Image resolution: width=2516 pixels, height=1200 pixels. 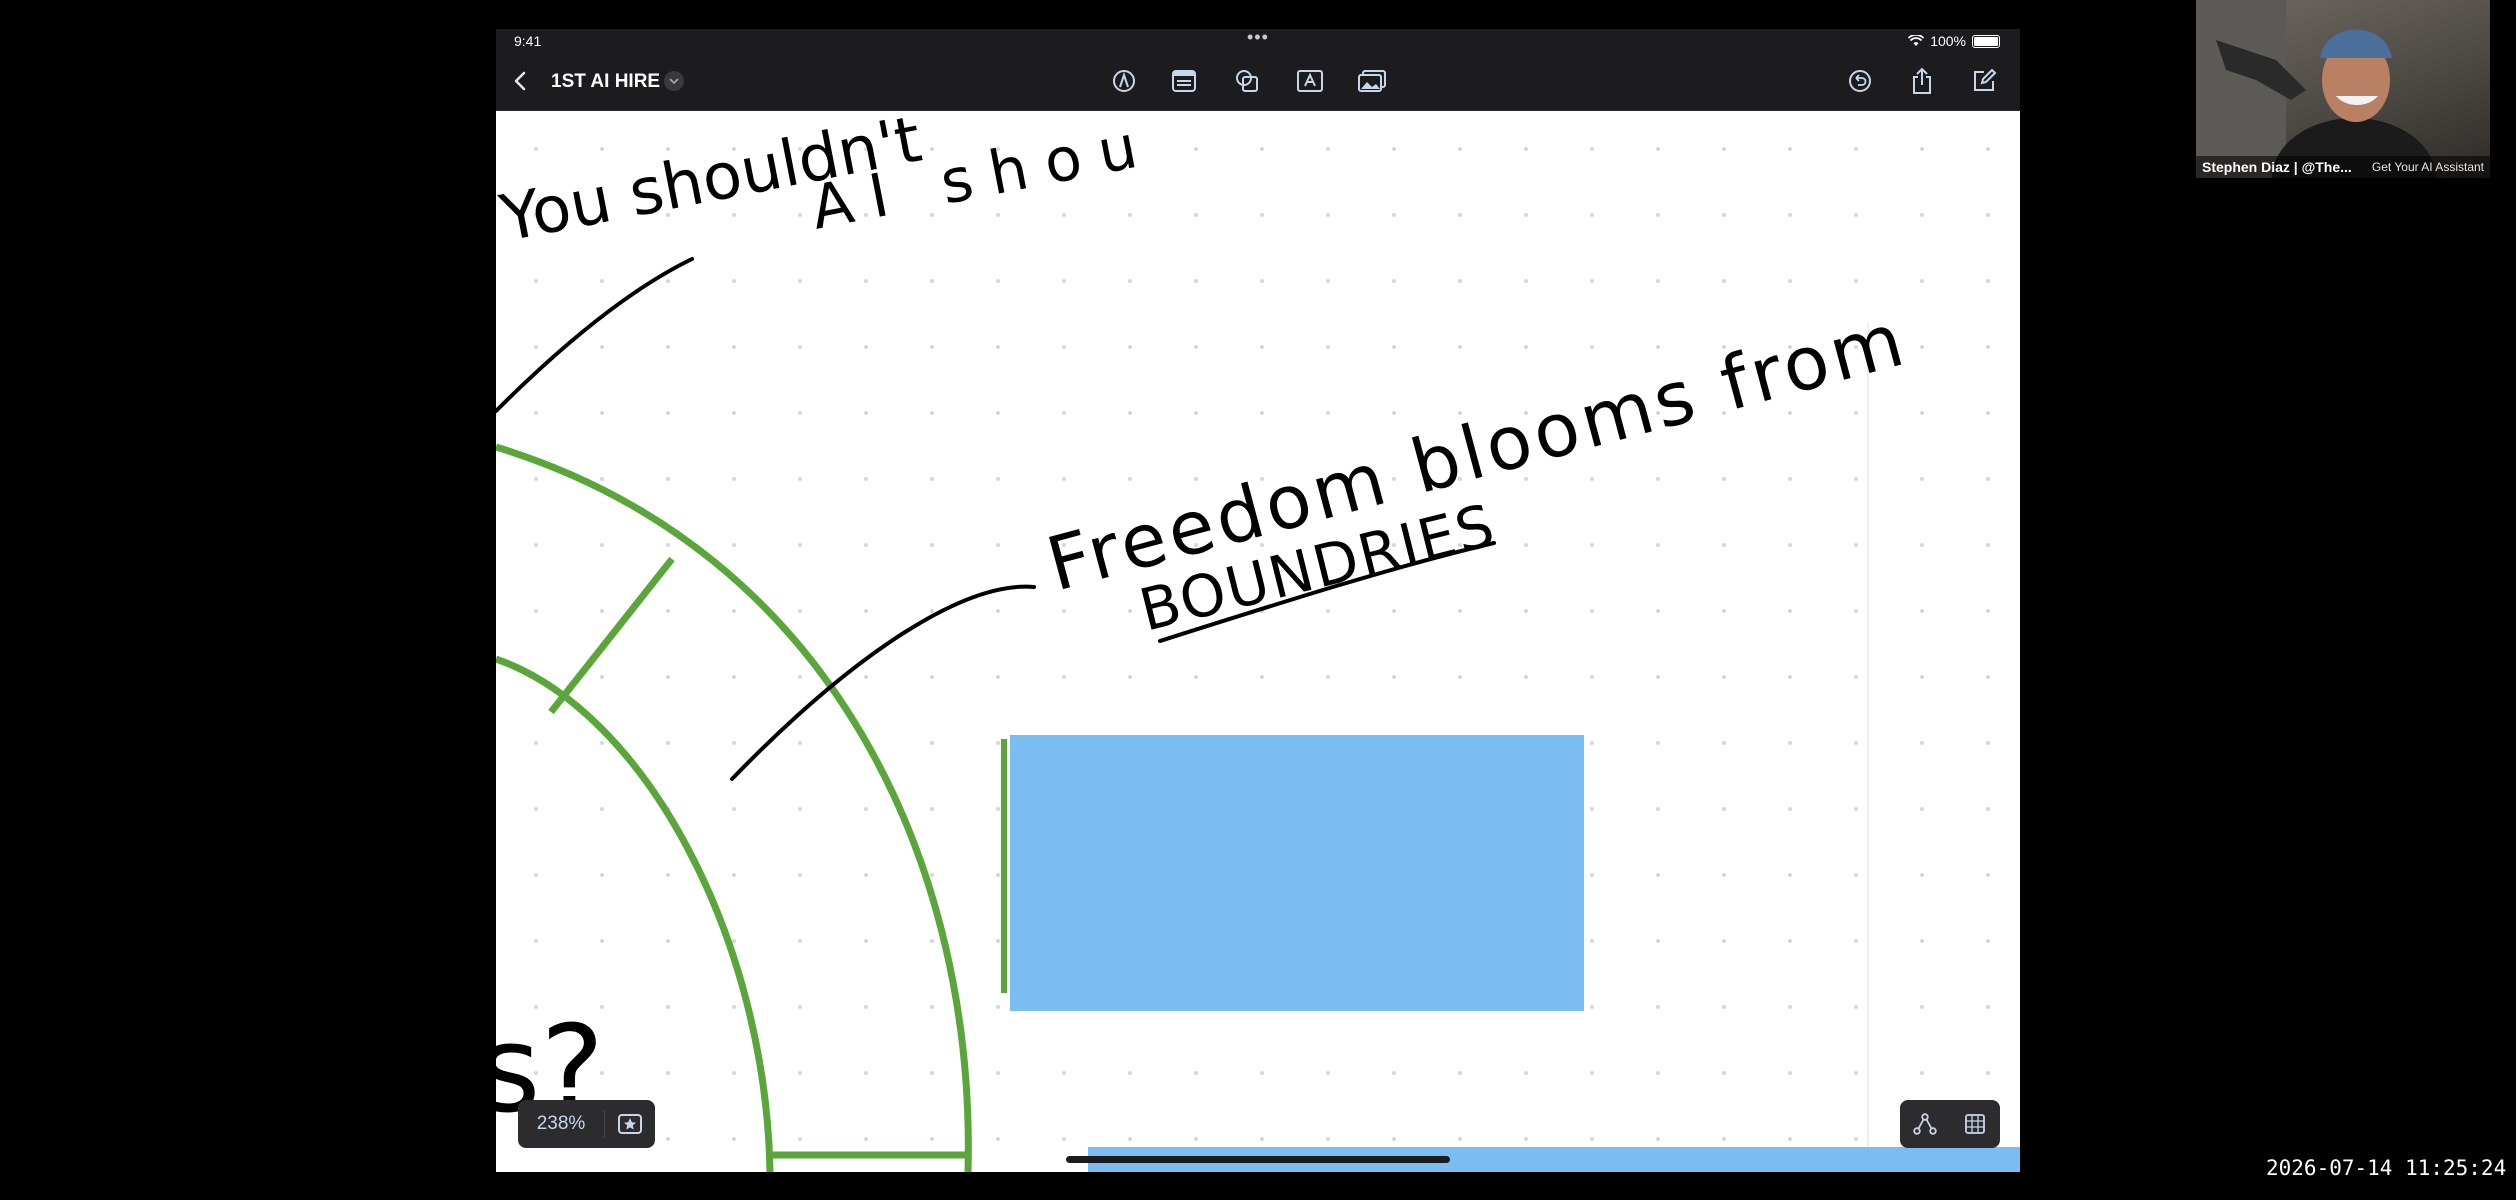 I want to click on undo-circle-icon, so click(x=1860, y=81).